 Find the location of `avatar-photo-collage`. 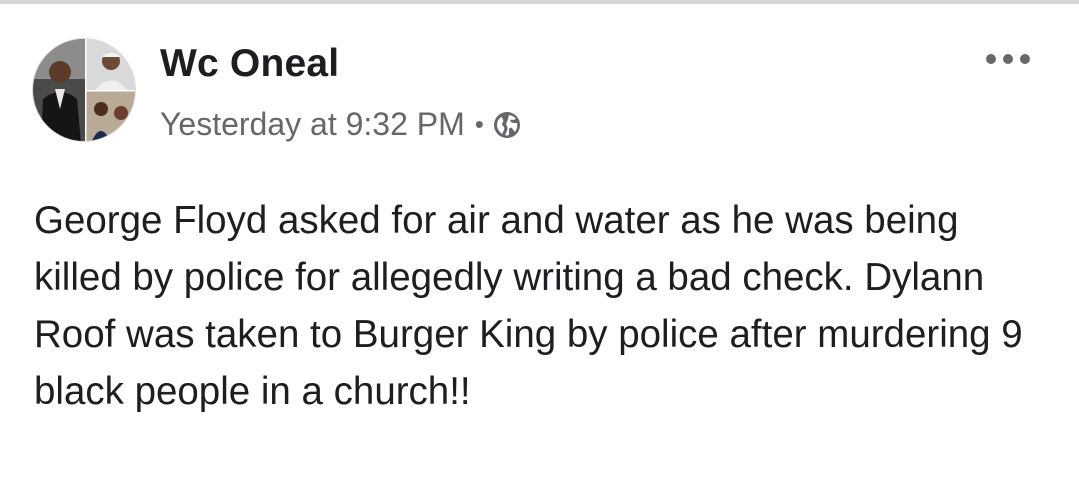

avatar-photo-collage is located at coordinates (84, 90).